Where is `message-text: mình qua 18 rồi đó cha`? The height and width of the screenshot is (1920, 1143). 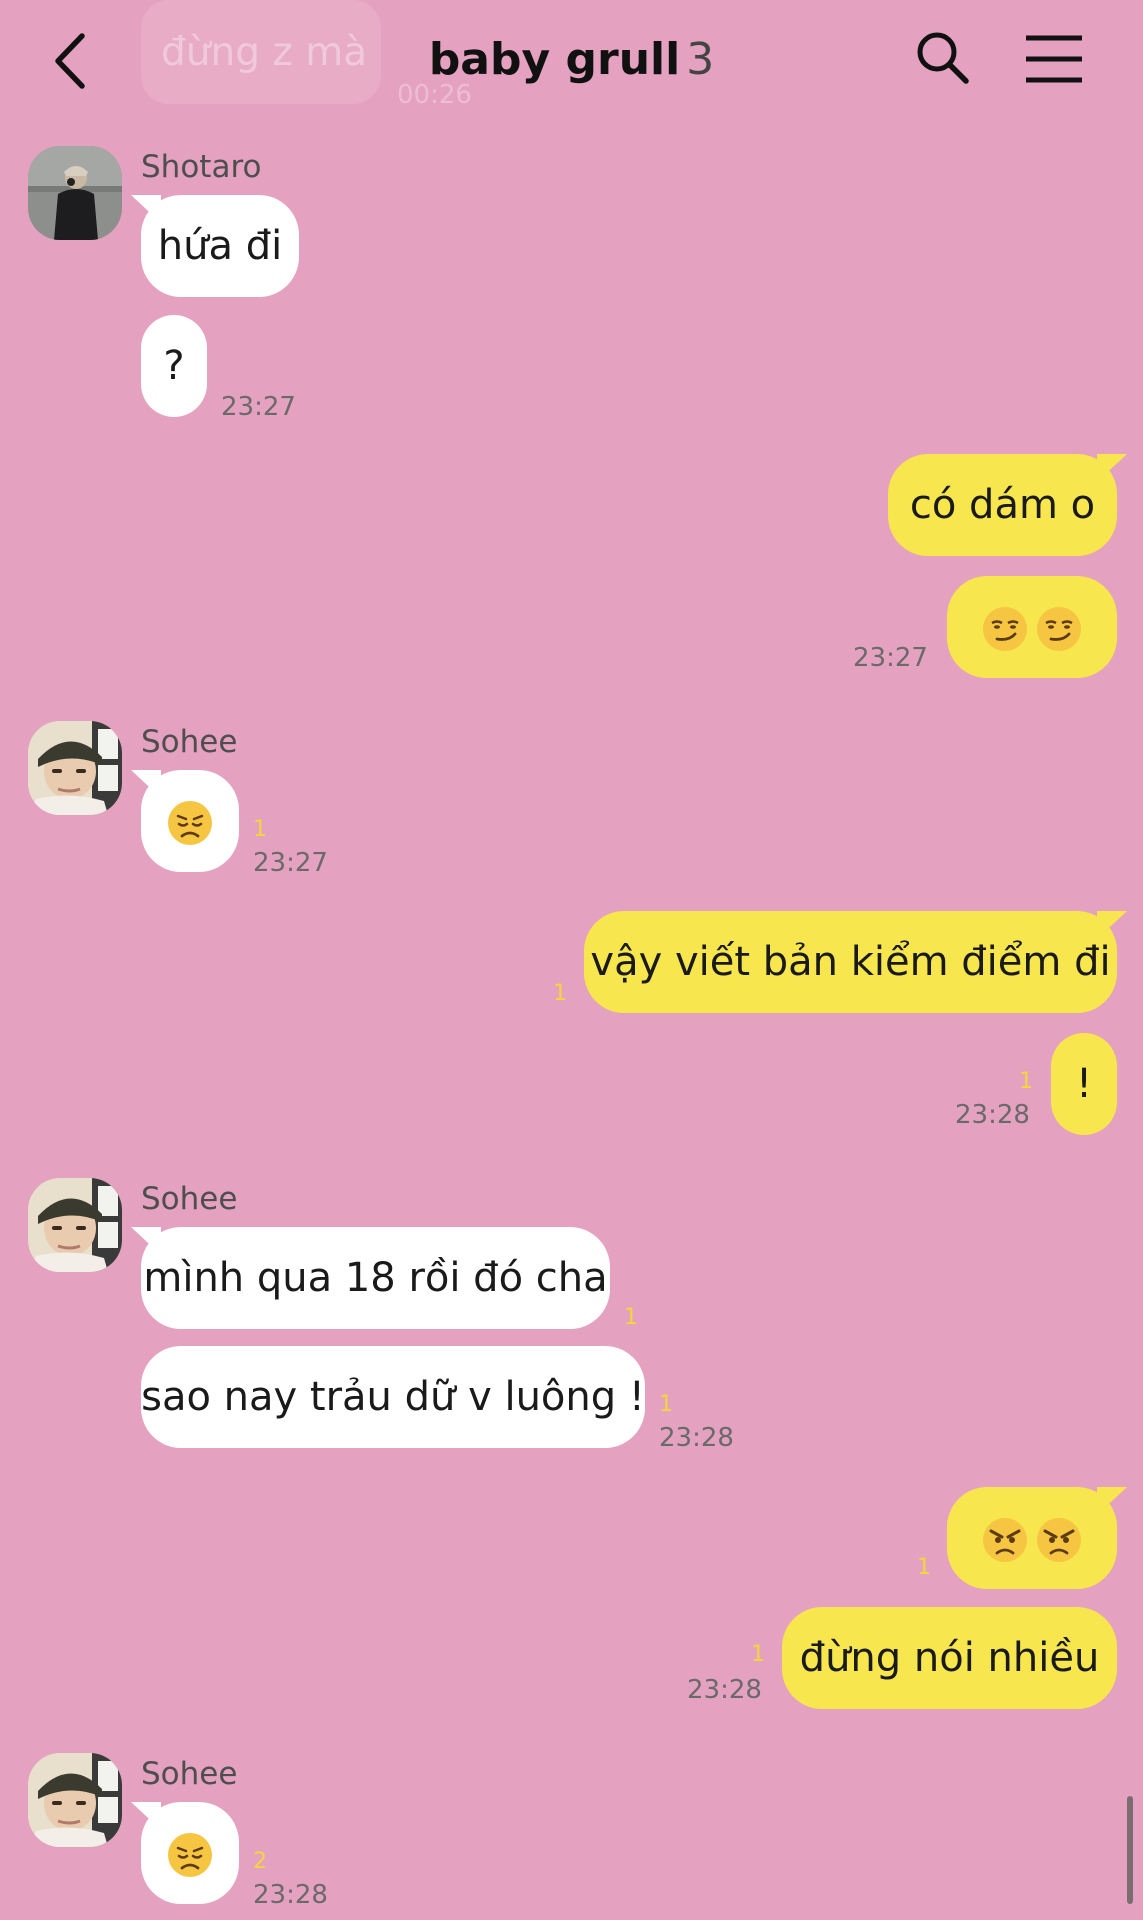
message-text: mình qua 18 rồi đó cha is located at coordinates (375, 1278).